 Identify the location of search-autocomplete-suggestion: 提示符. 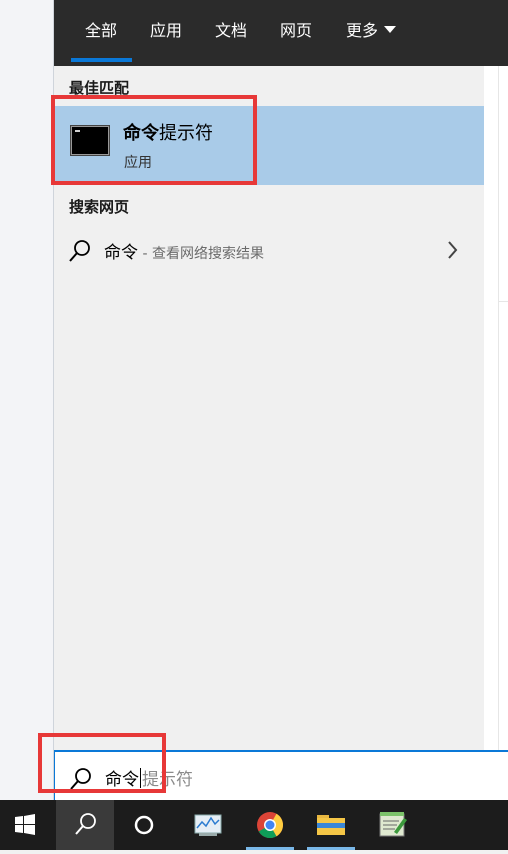
(167, 780).